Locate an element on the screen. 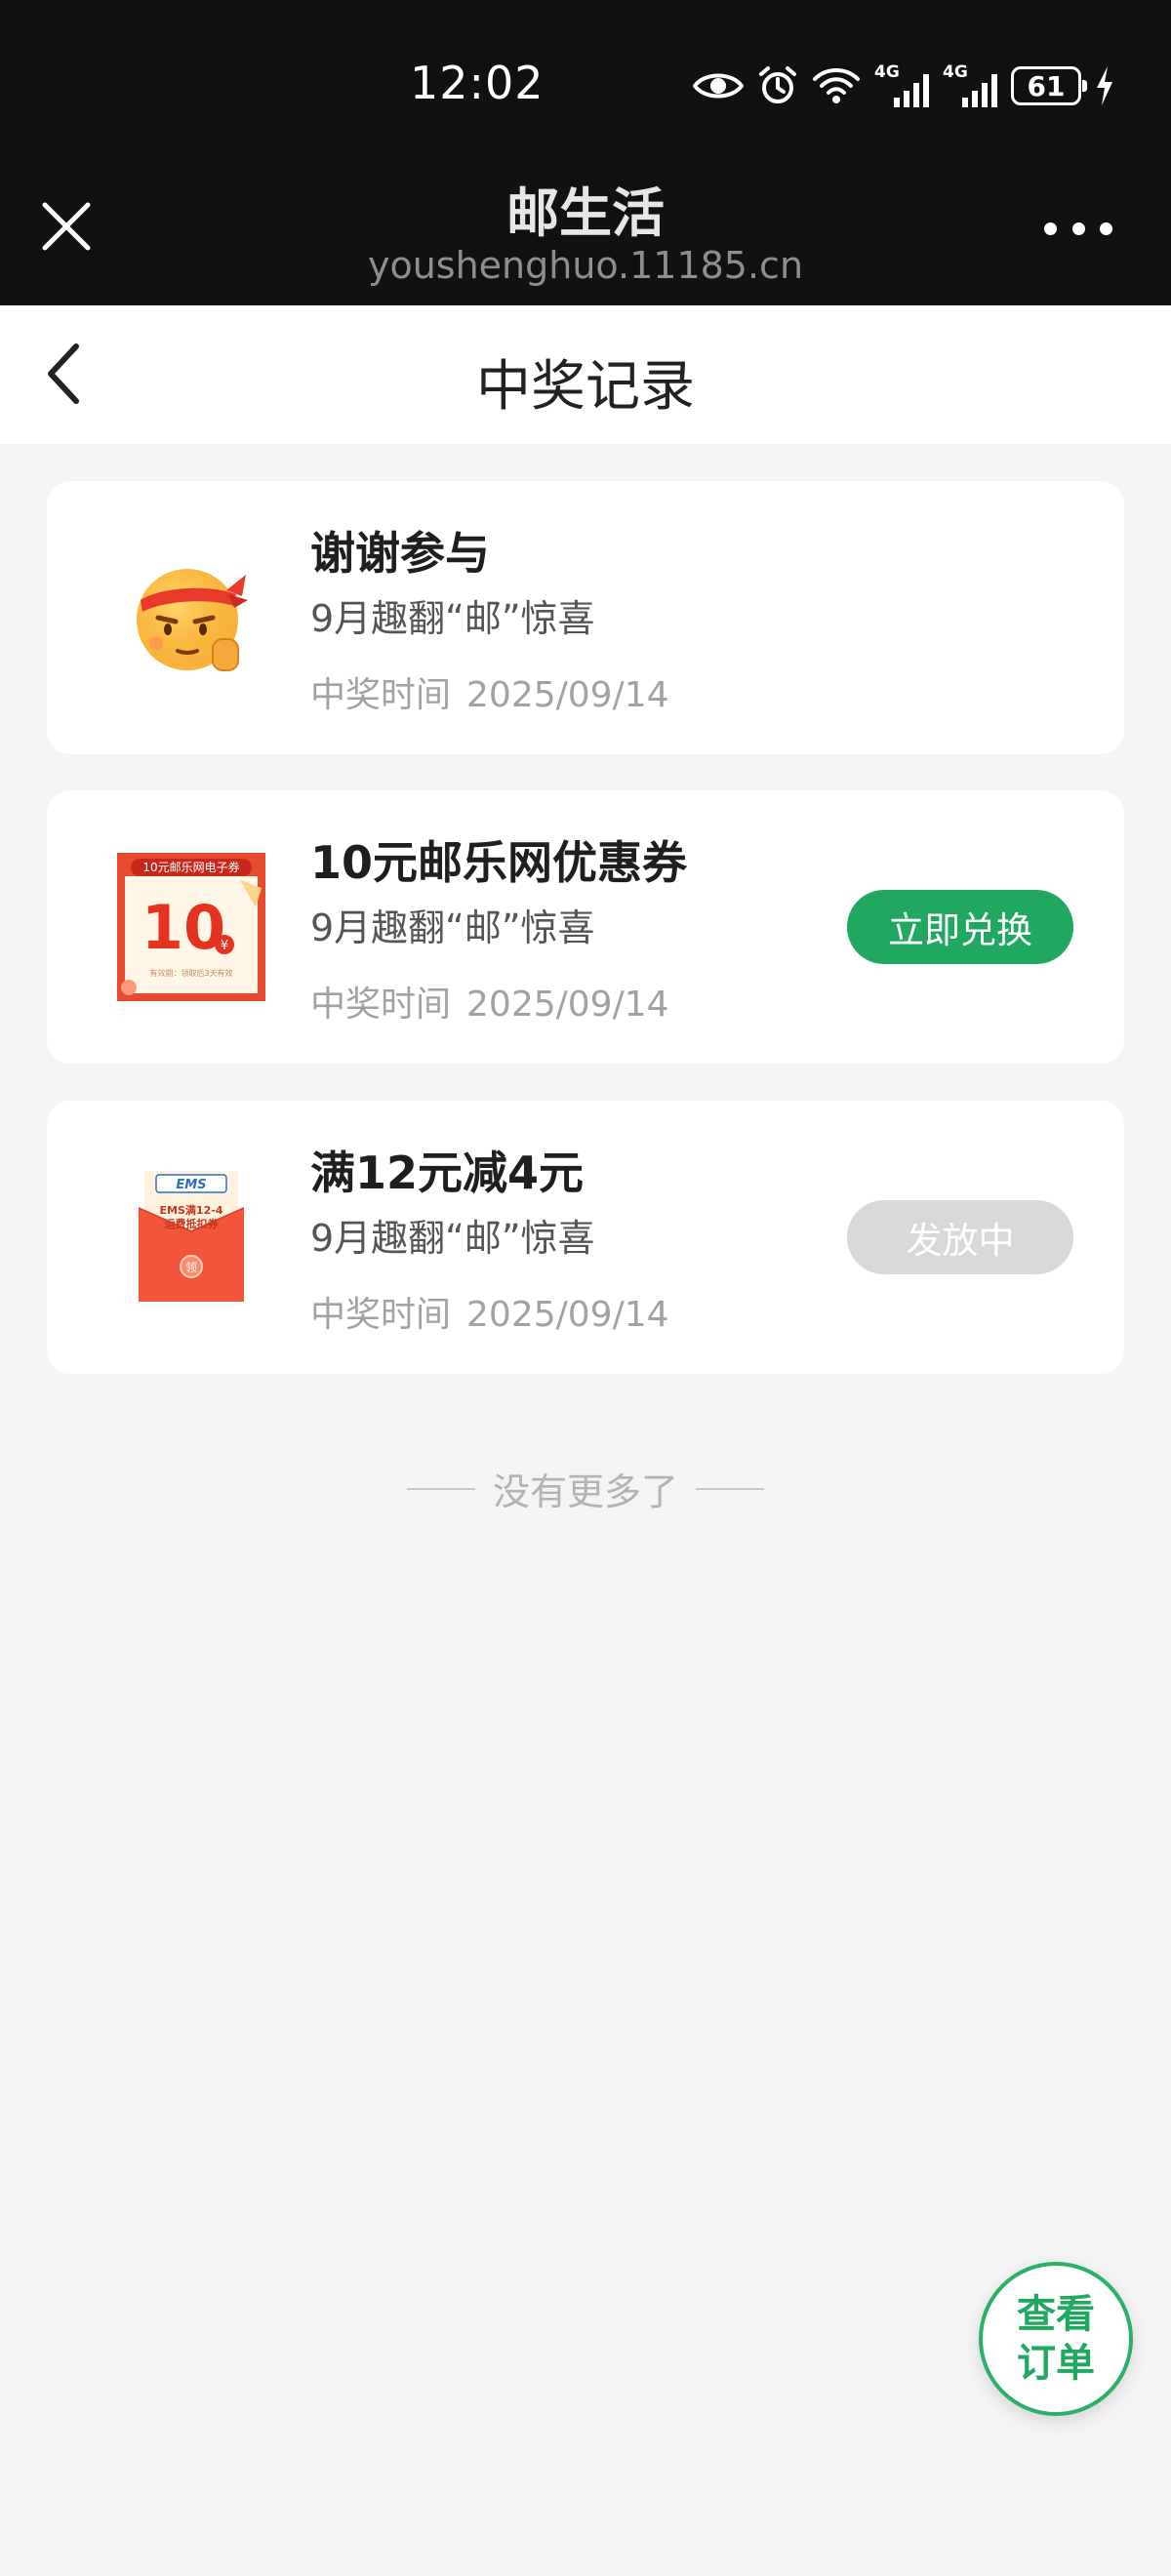 This screenshot has width=1171, height=2576. page-navbar: 中奖记录 is located at coordinates (585, 374).